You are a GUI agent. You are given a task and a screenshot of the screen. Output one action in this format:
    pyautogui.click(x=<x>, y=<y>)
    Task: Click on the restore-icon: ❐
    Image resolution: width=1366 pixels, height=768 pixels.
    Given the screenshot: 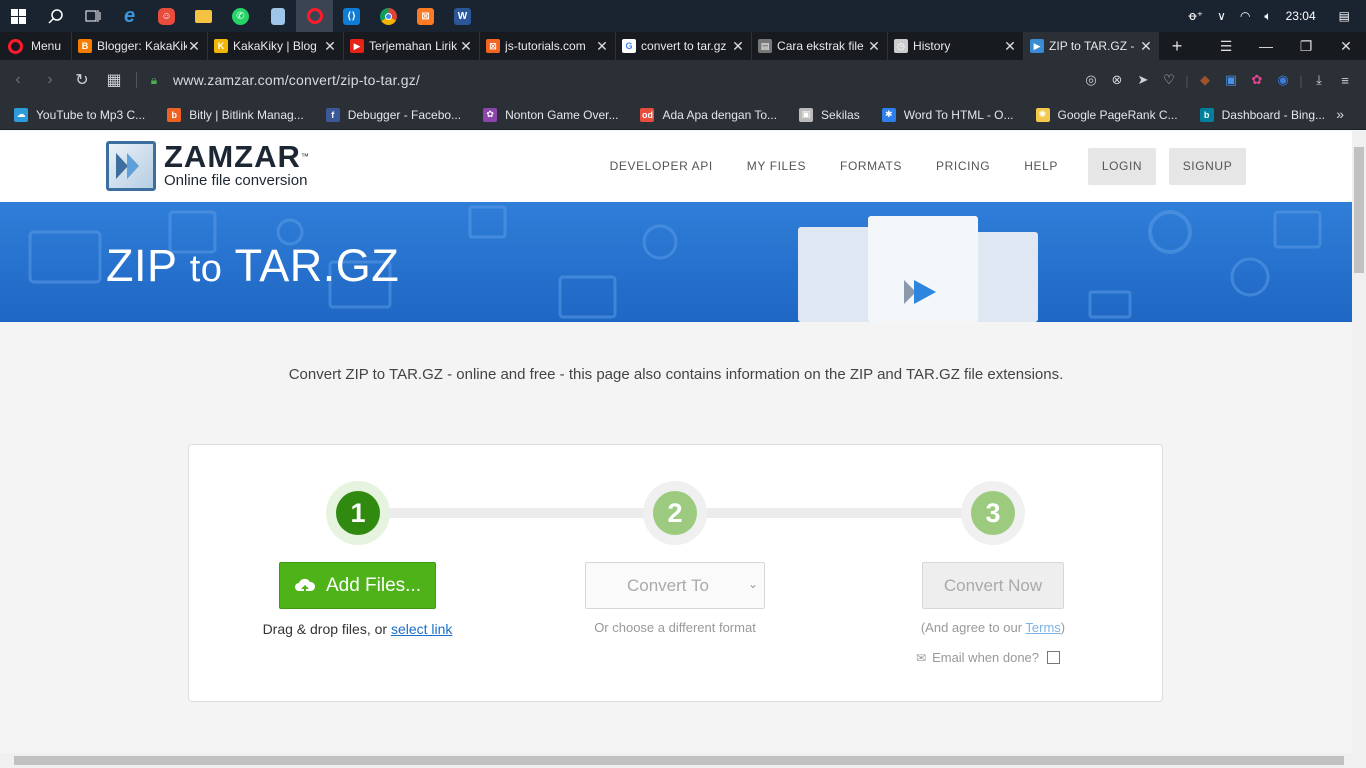 What is the action you would take?
    pyautogui.click(x=1306, y=46)
    